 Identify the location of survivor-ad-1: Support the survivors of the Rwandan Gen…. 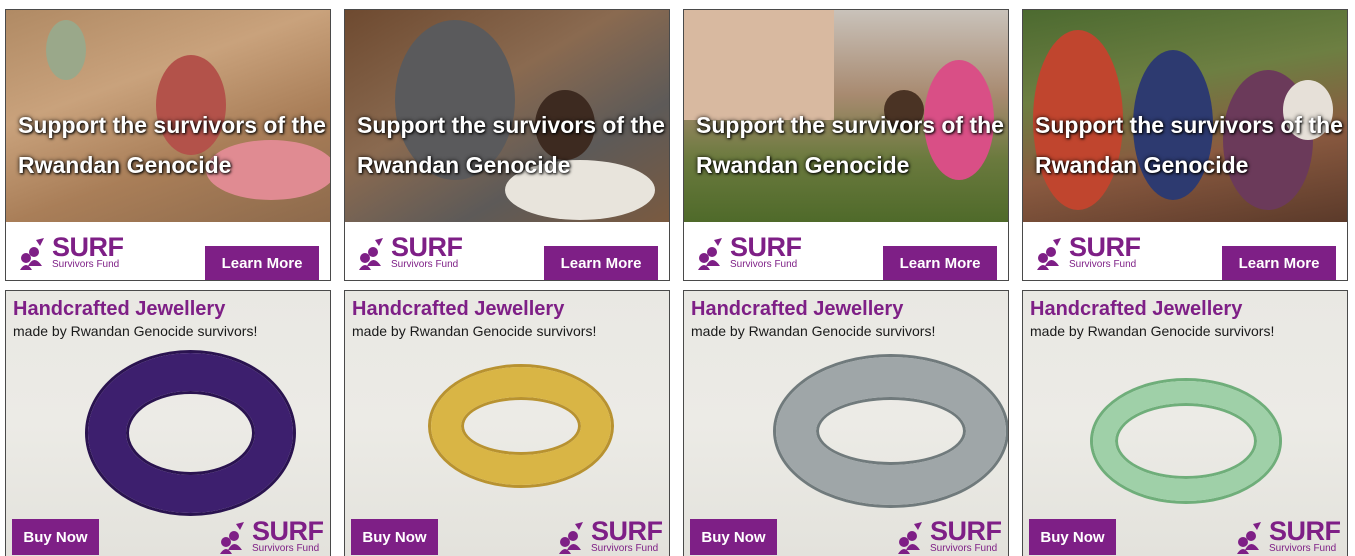
(168, 145).